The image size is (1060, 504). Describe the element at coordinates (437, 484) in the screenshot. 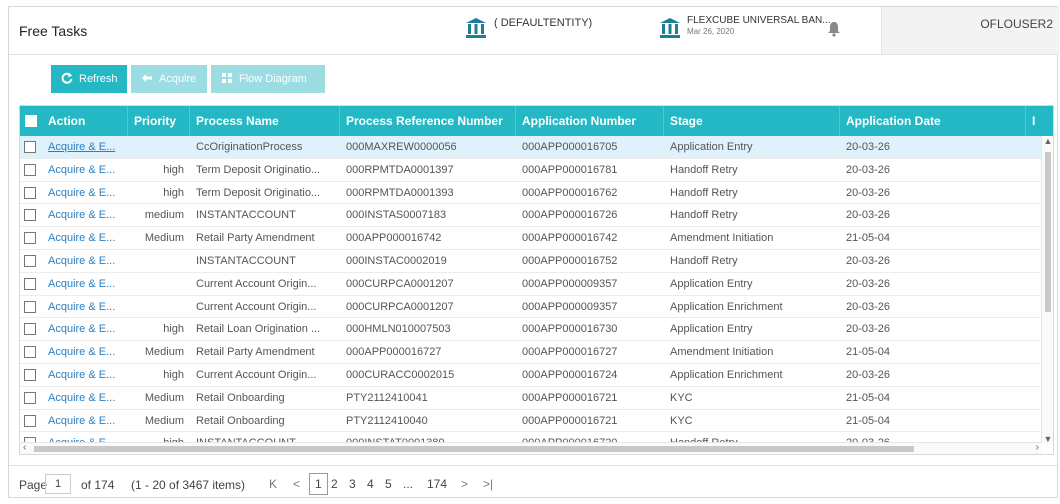

I see `page-link-last: 174` at that location.